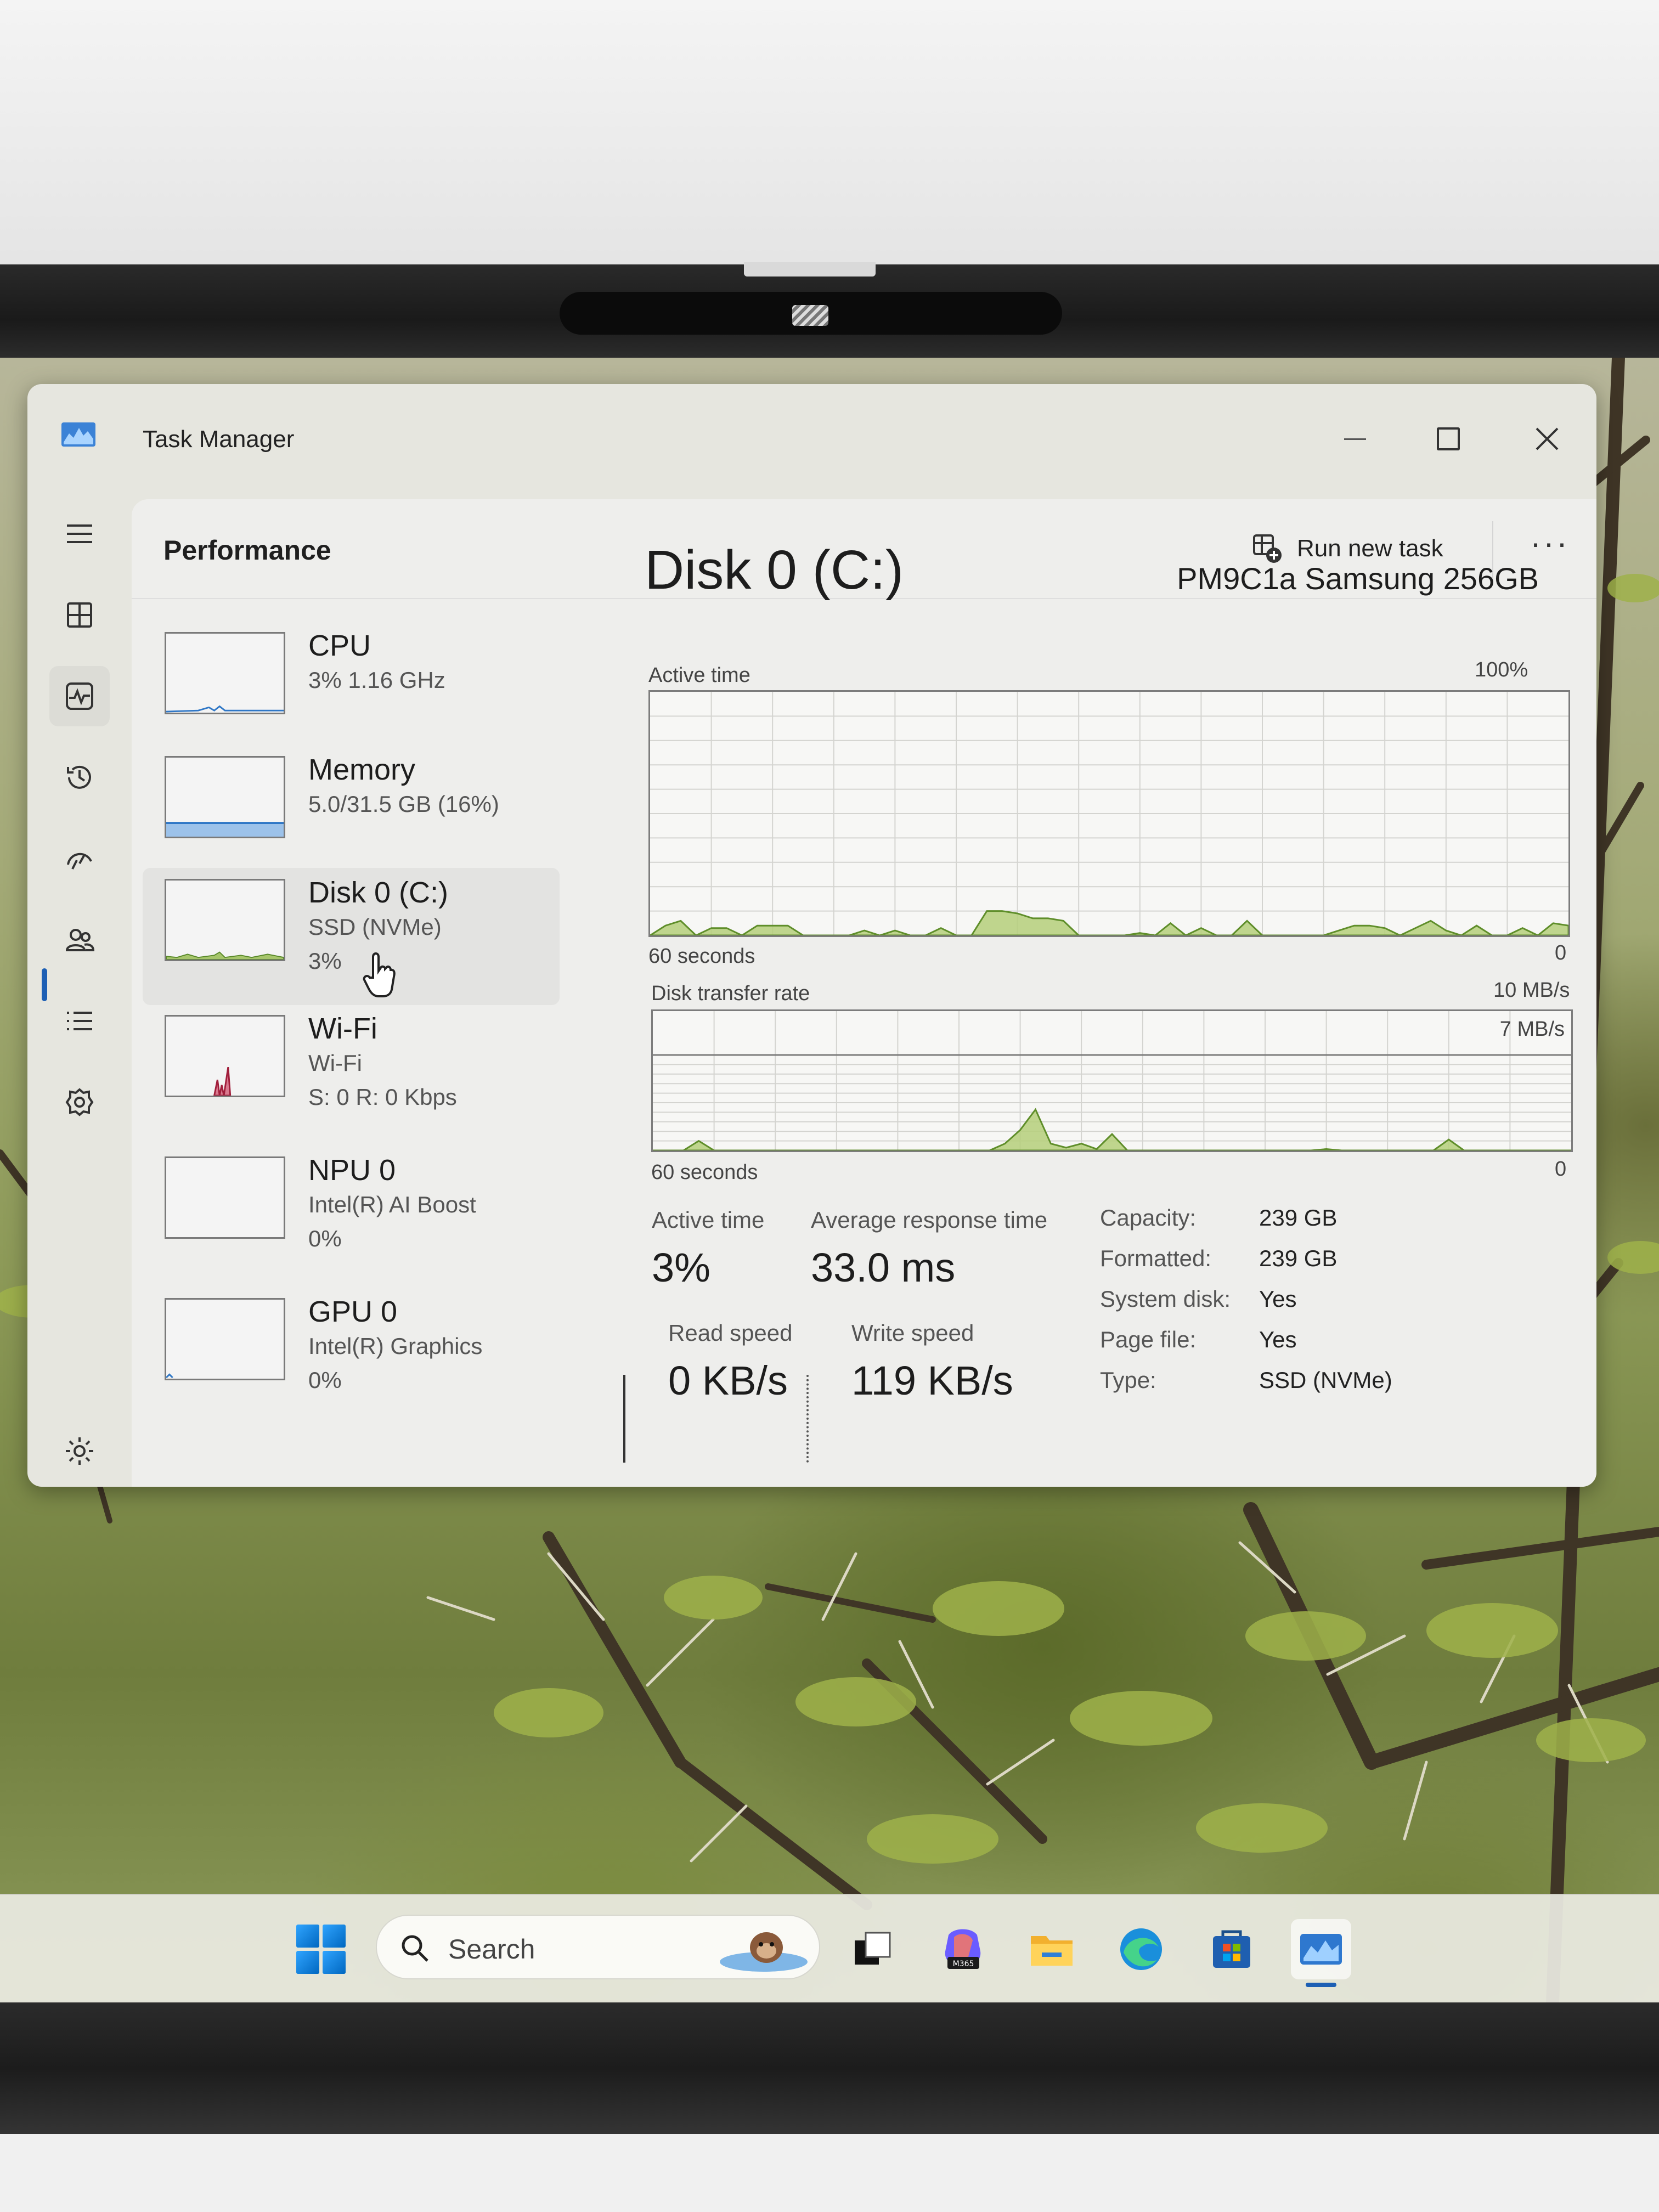 The height and width of the screenshot is (2212, 1659). I want to click on device-stat: 5.0/31.5 GB (16%), so click(404, 804).